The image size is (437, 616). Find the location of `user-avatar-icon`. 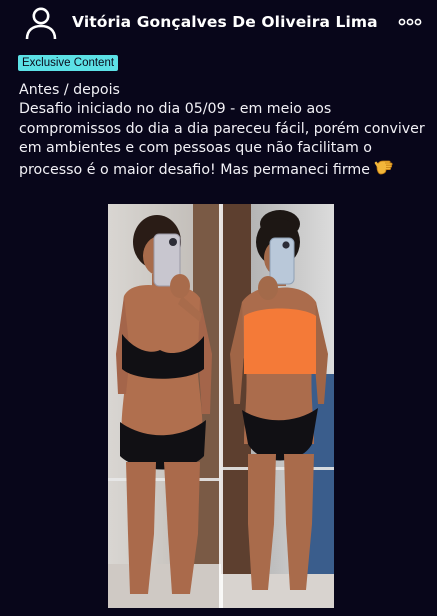

user-avatar-icon is located at coordinates (41, 23).